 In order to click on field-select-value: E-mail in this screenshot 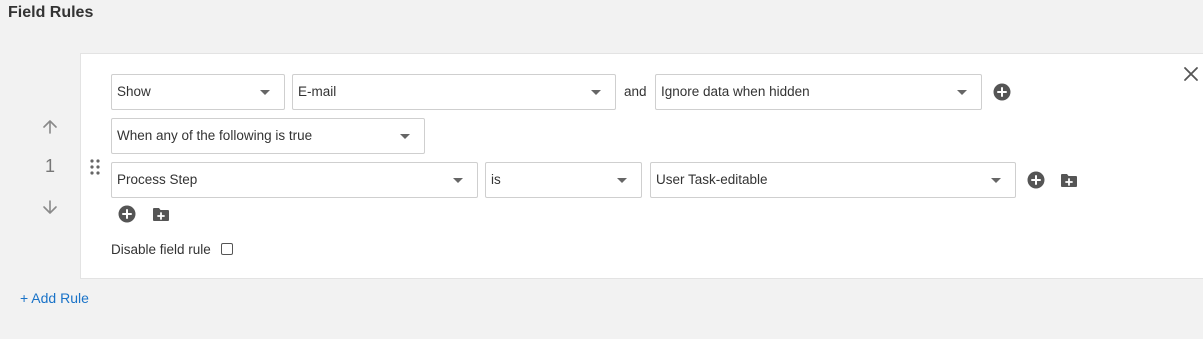, I will do `click(317, 91)`.